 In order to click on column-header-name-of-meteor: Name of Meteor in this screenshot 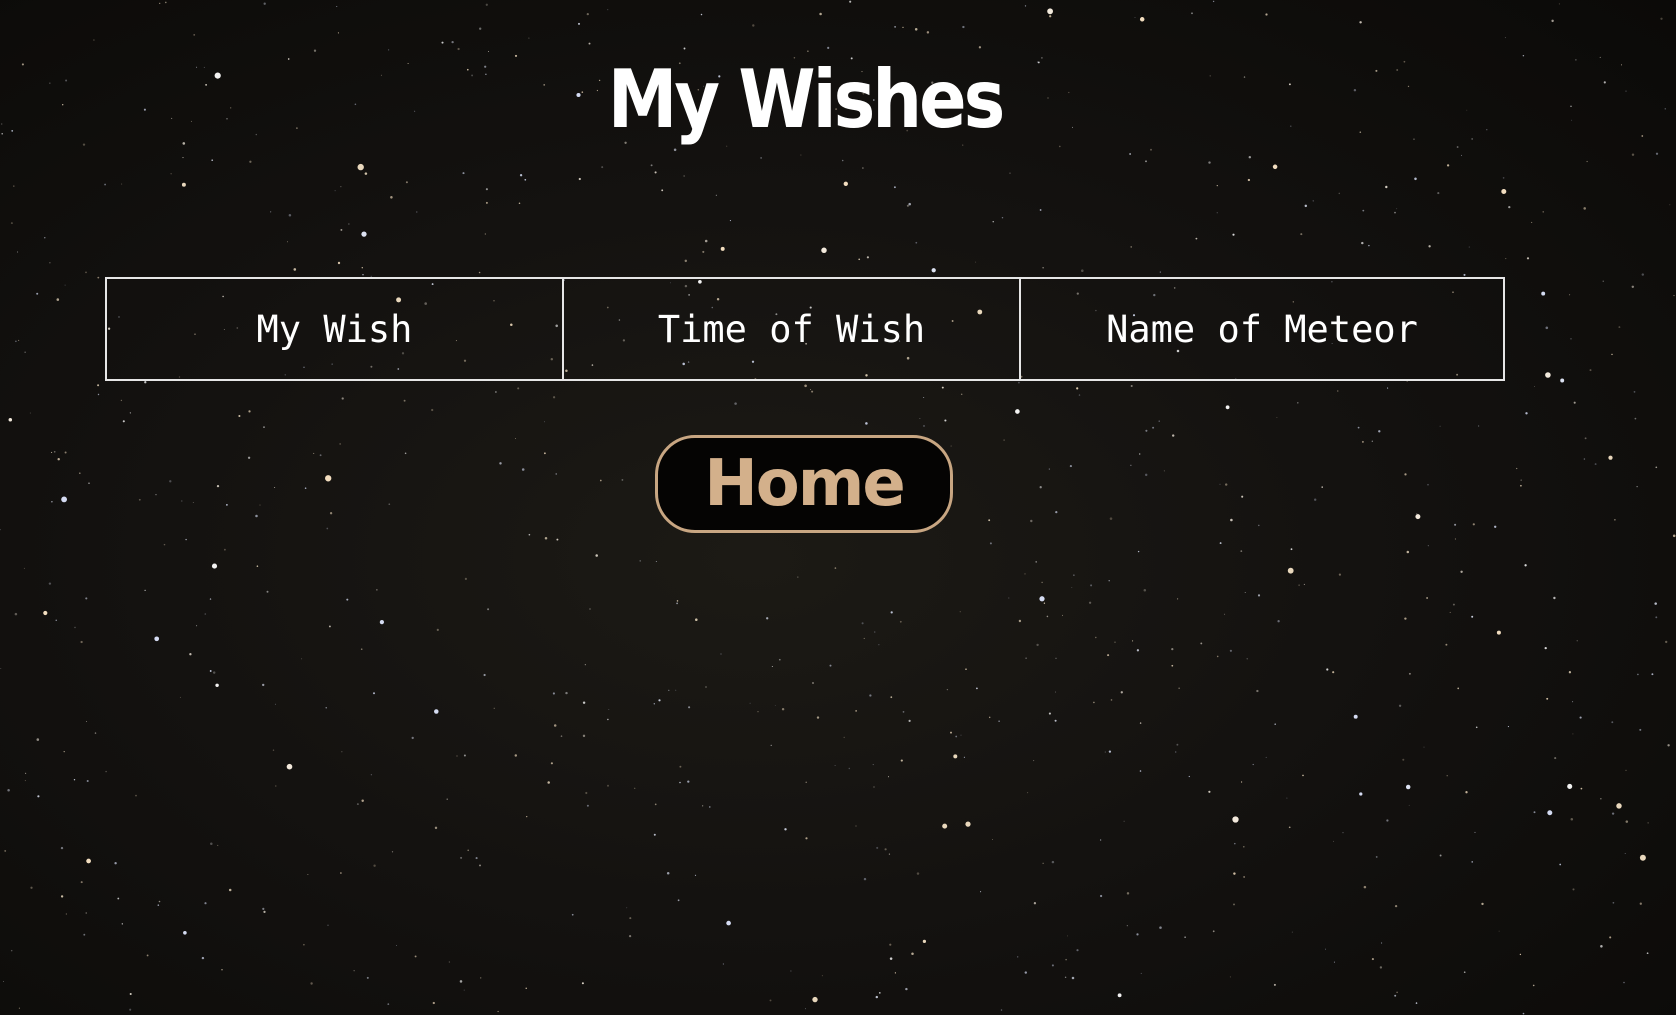, I will do `click(1262, 329)`.